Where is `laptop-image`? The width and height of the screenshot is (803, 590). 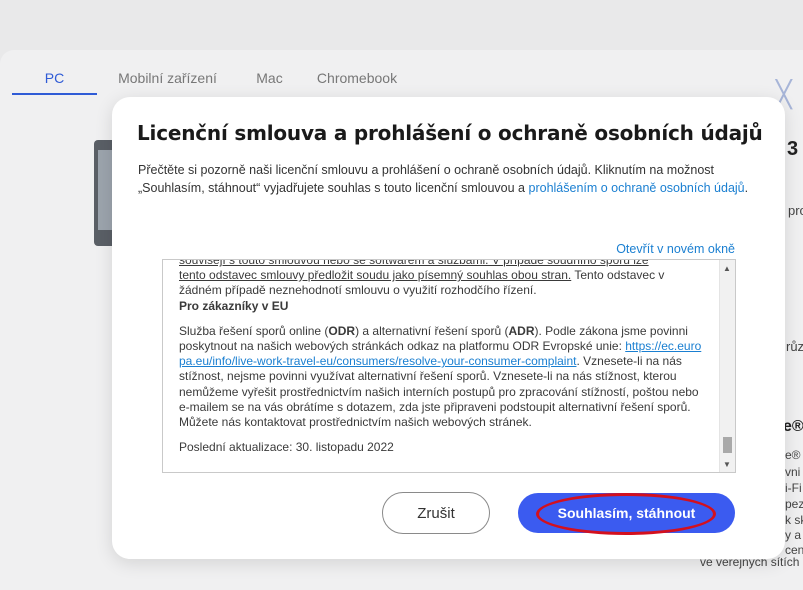 laptop-image is located at coordinates (104, 193).